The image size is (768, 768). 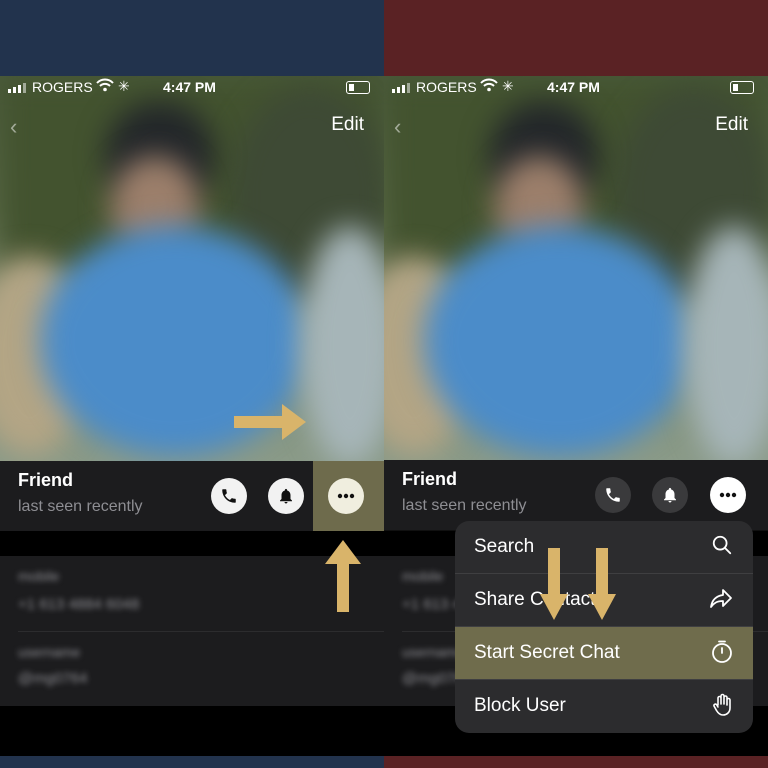 What do you see at coordinates (722, 548) in the screenshot?
I see `search-icon` at bounding box center [722, 548].